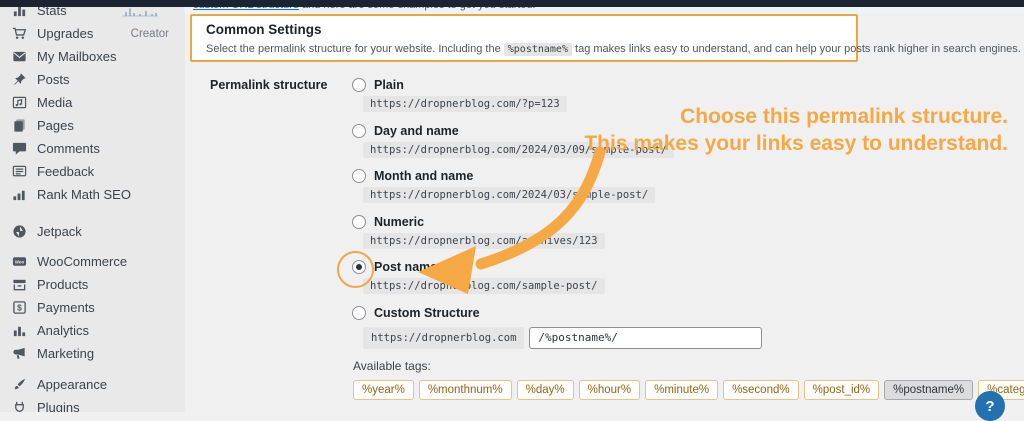  Describe the element at coordinates (19, 285) in the screenshot. I see `products-icon` at that location.